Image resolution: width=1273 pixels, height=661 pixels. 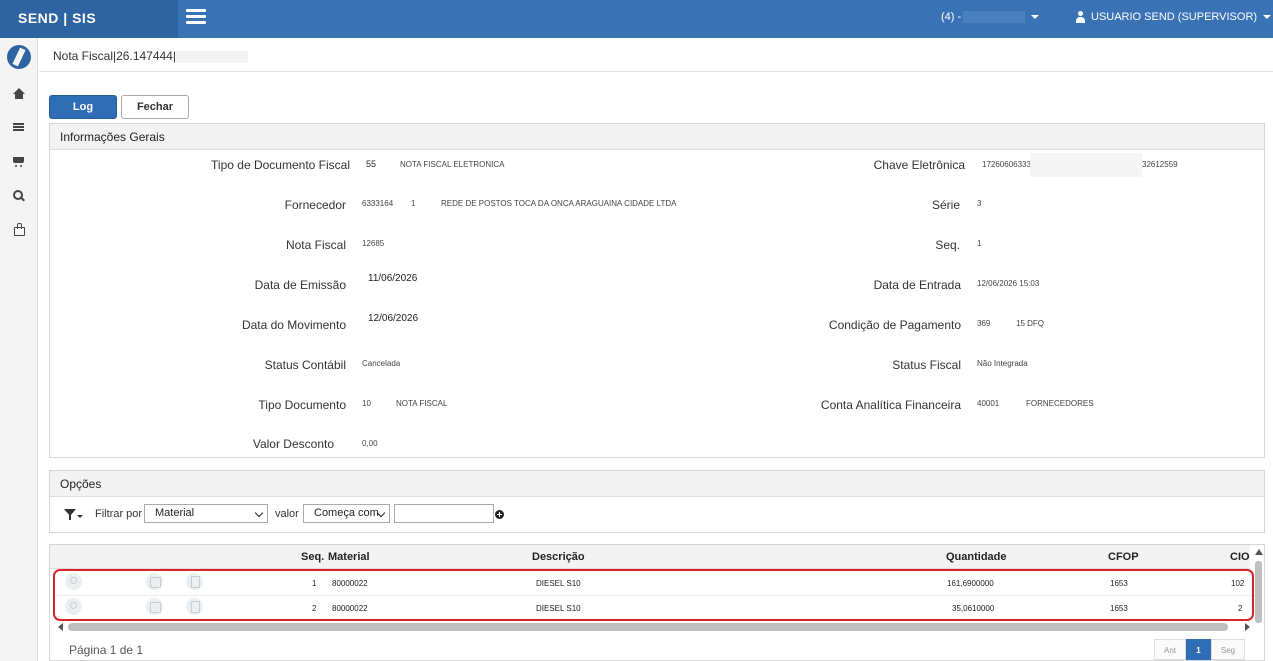 What do you see at coordinates (393, 278) in the screenshot?
I see `data-emissao-value: 11/06/2026` at bounding box center [393, 278].